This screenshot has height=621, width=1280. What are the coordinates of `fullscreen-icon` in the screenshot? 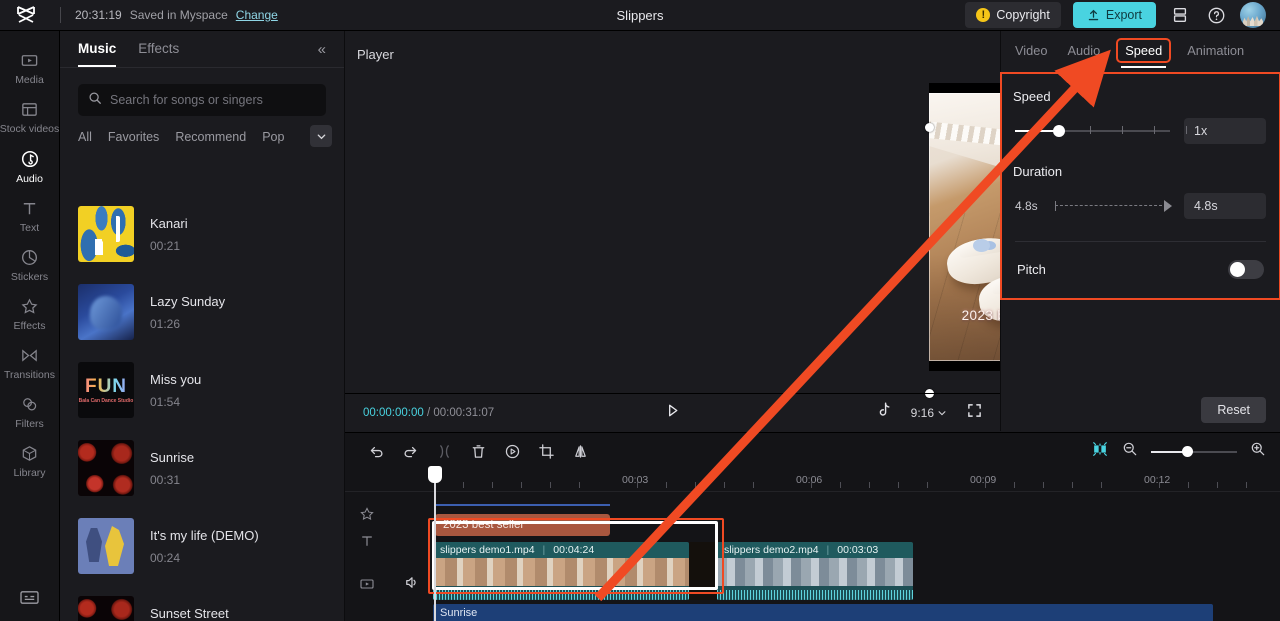 It's located at (974, 413).